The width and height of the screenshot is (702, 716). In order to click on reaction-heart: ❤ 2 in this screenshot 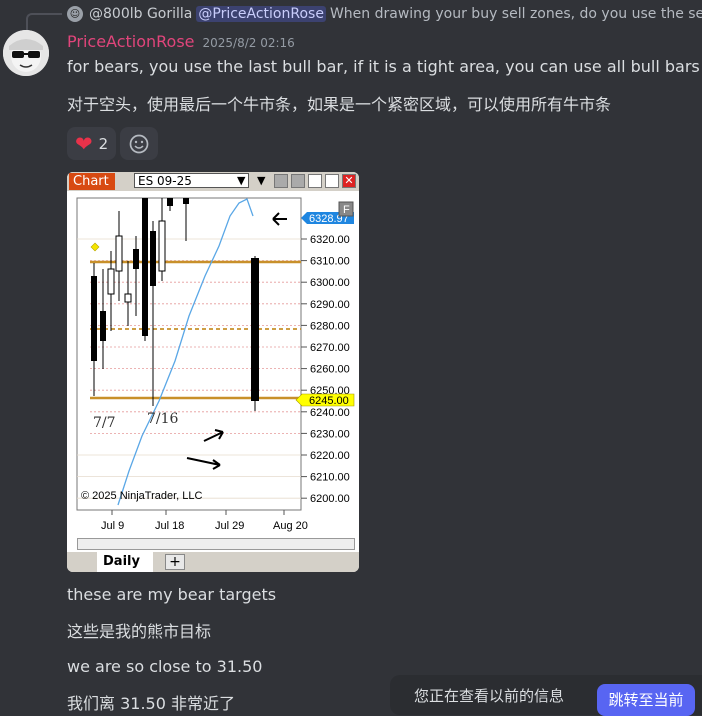, I will do `click(92, 143)`.